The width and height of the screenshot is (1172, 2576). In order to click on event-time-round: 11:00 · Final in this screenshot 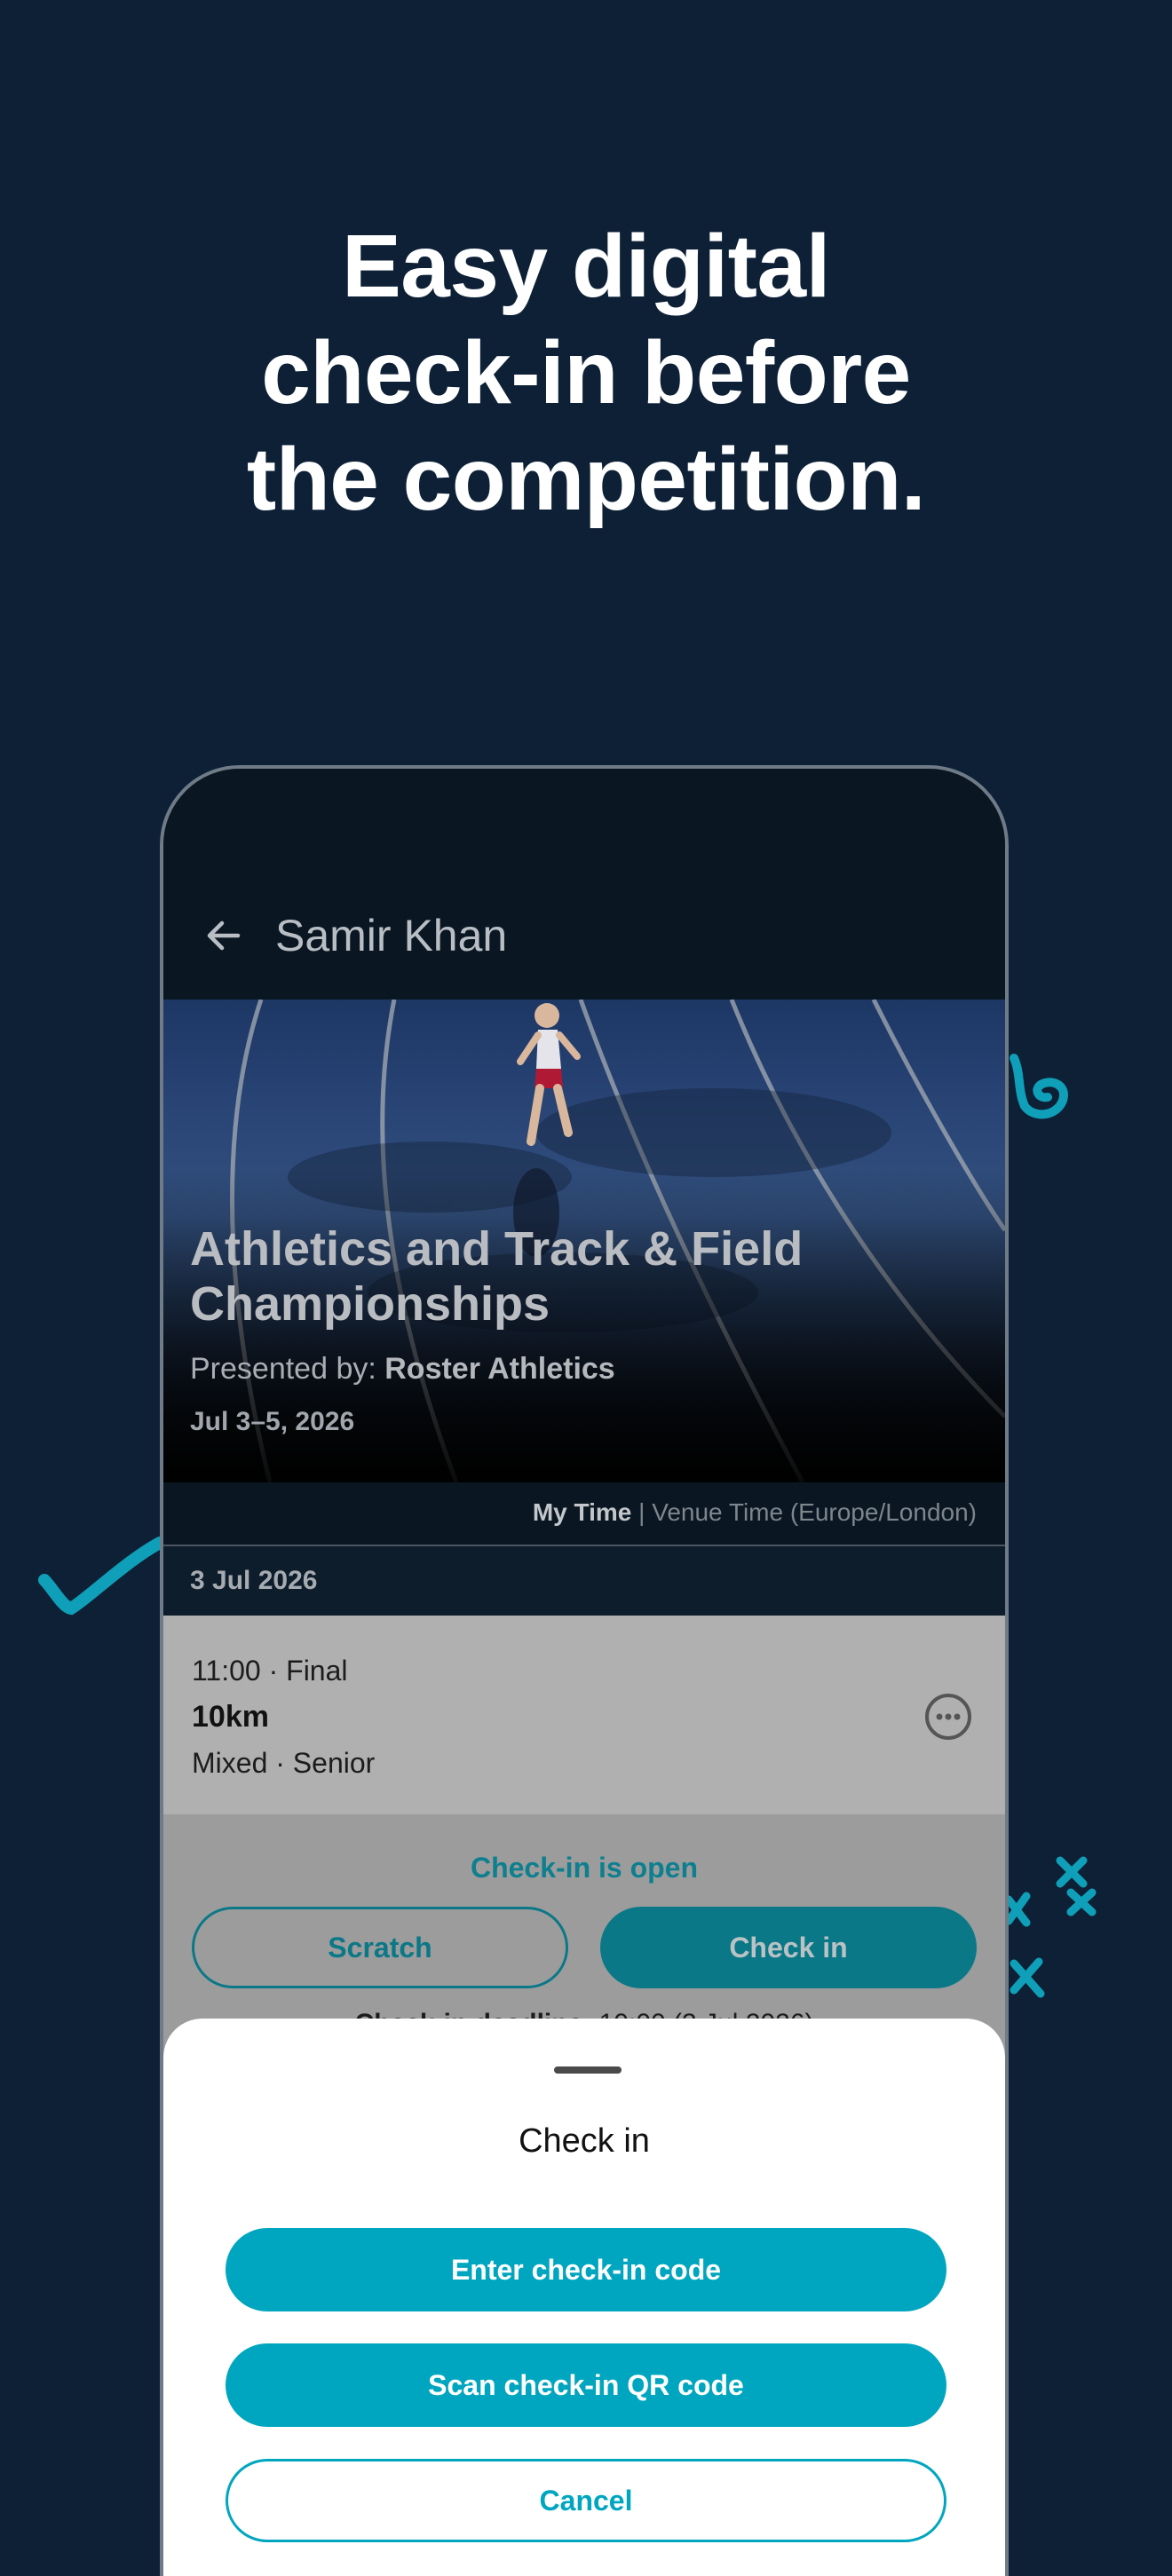, I will do `click(270, 1671)`.